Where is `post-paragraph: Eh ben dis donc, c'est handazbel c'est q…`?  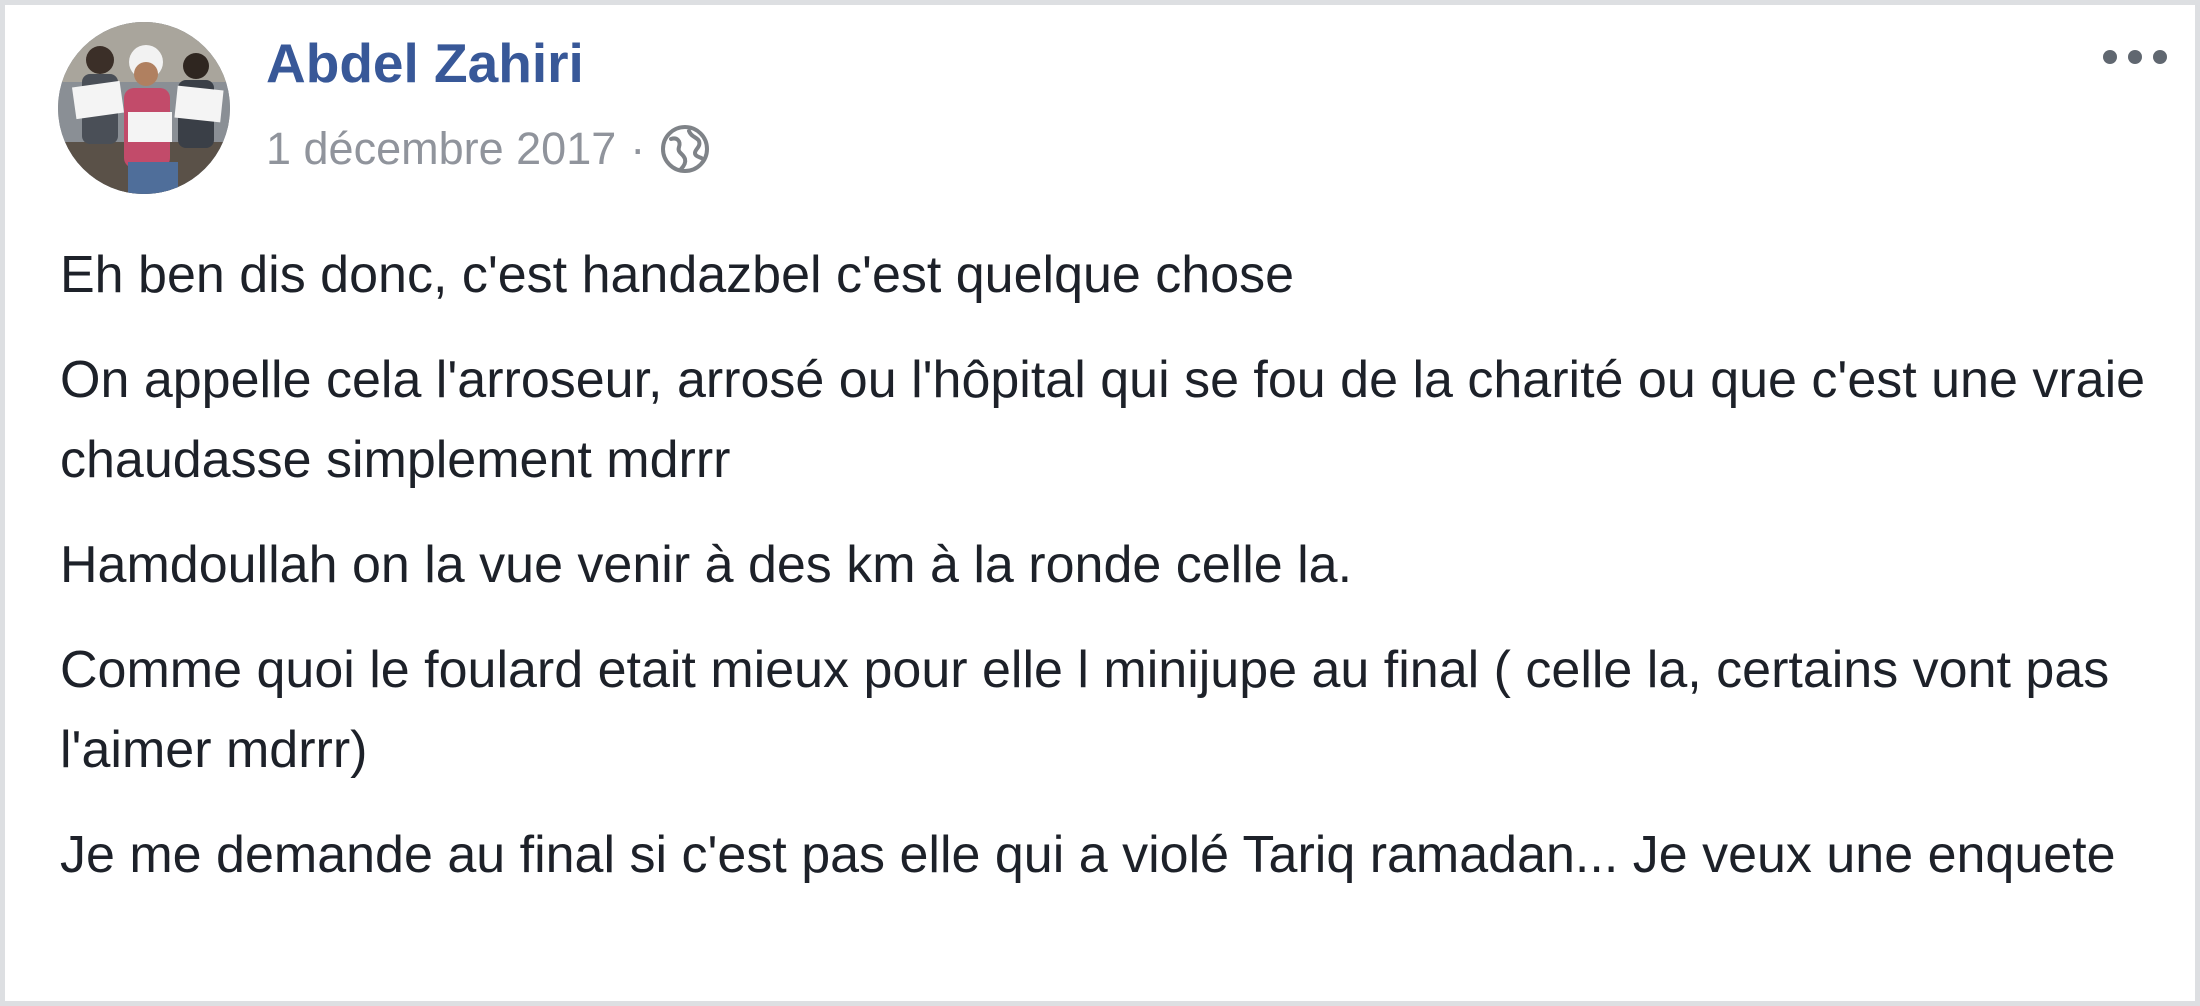 post-paragraph: Eh ben dis donc, c'est handazbel c'est q… is located at coordinates (677, 275).